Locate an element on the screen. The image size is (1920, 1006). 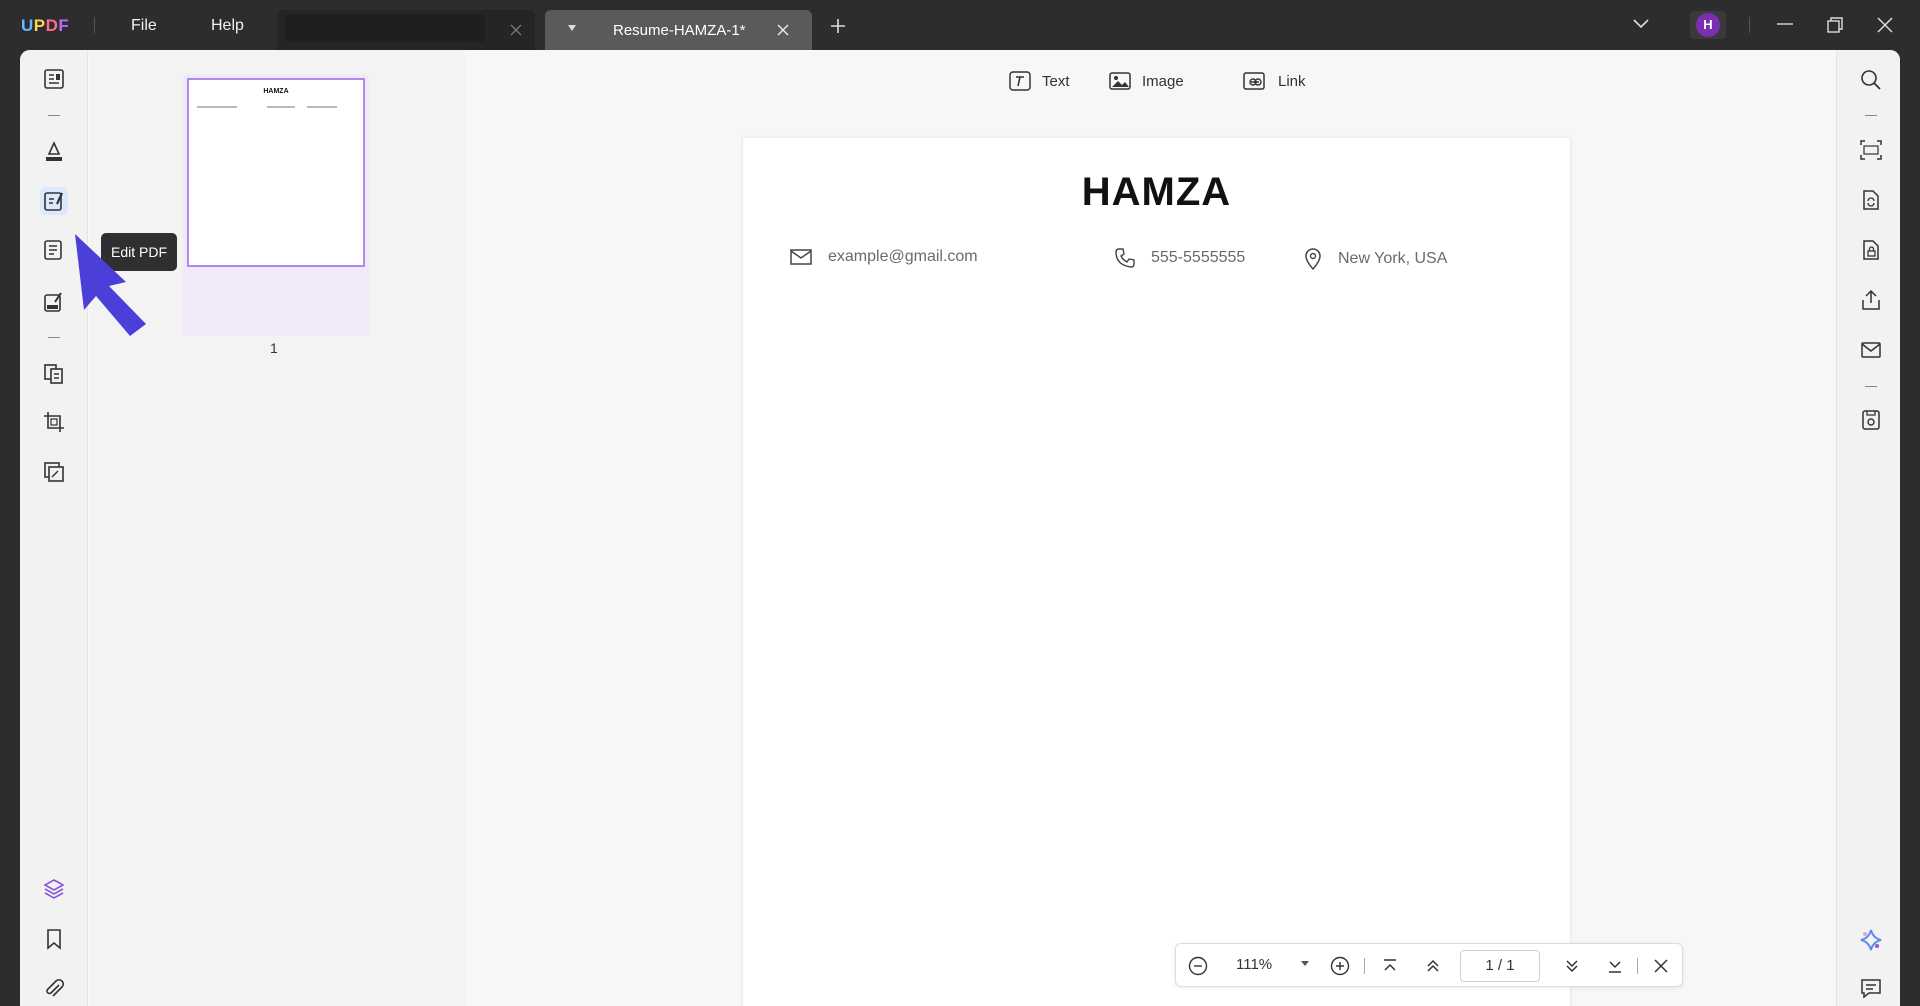
chevron-down-icon is located at coordinates (1641, 23).